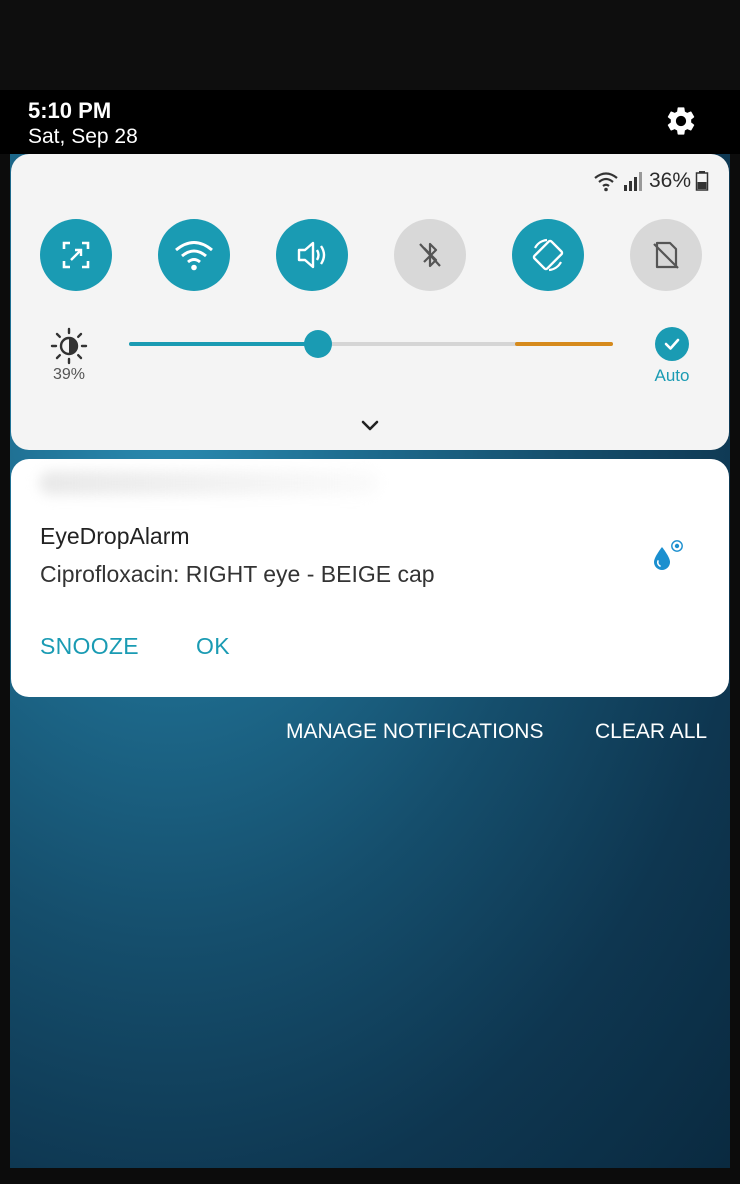  What do you see at coordinates (83, 136) in the screenshot?
I see `date: Sat, Sep 28` at bounding box center [83, 136].